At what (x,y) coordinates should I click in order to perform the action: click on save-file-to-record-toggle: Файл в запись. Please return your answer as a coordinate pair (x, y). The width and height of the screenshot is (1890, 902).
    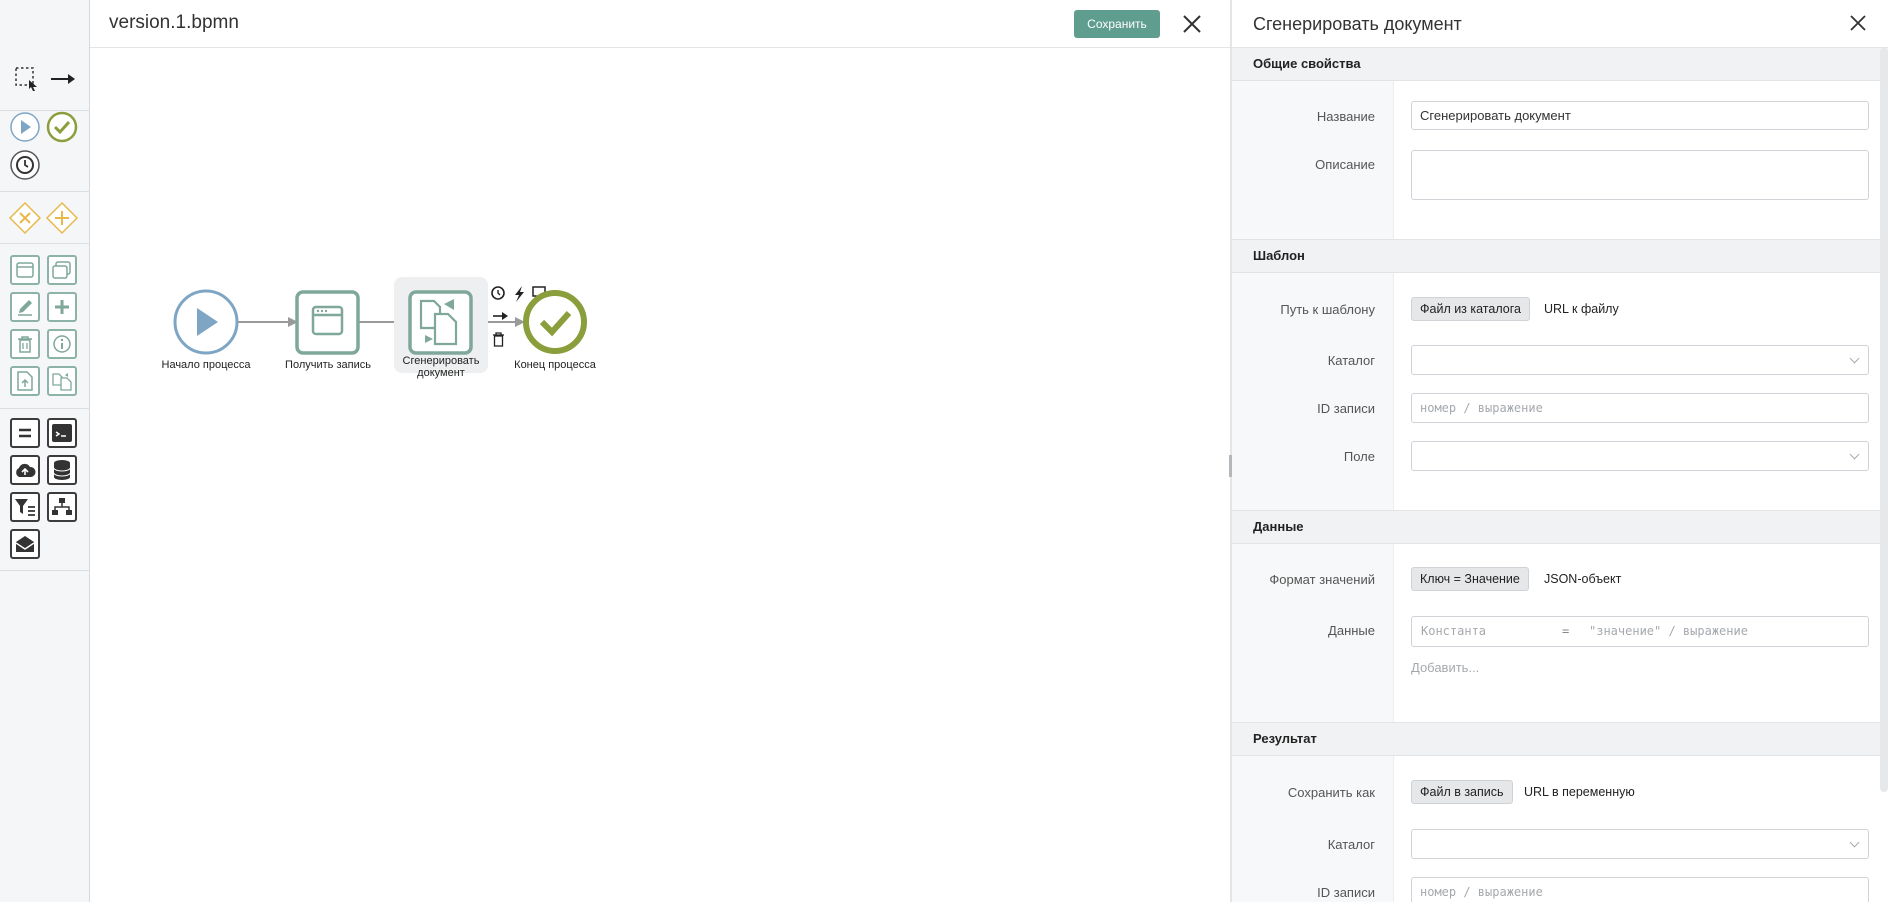
    Looking at the image, I should click on (1462, 792).